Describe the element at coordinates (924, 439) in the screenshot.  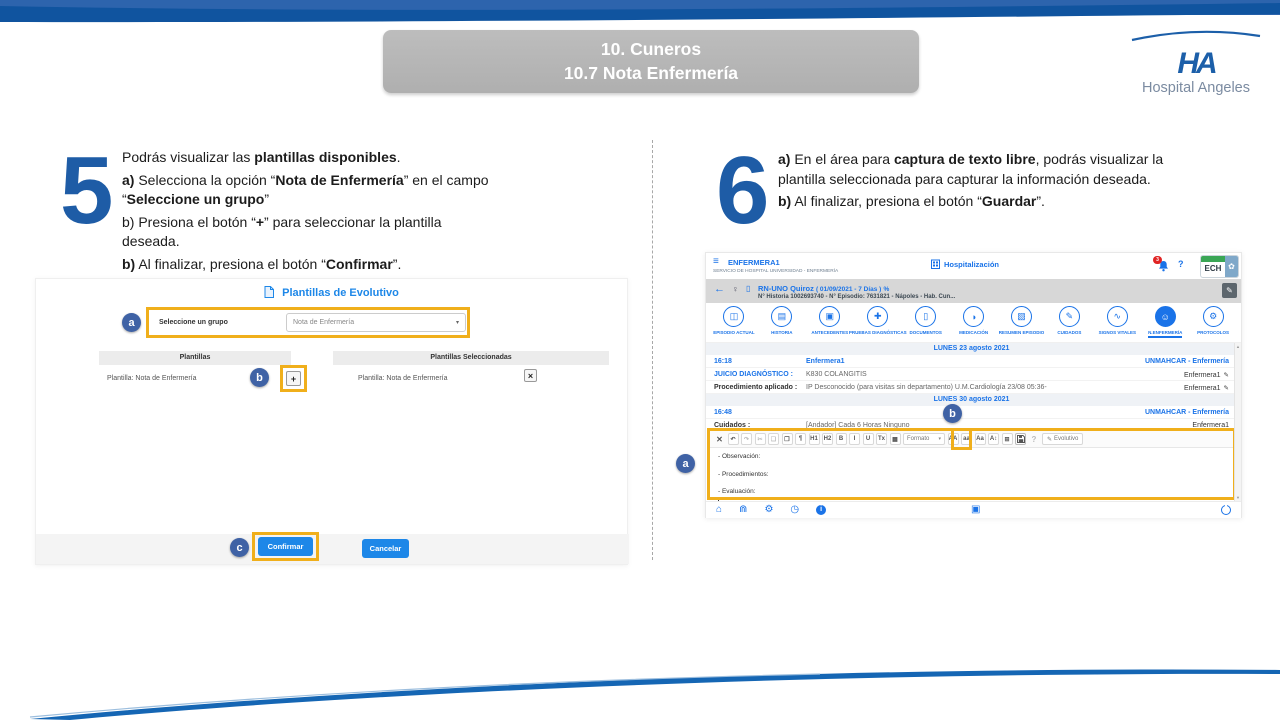
I see `format-select: Formato ▾` at that location.